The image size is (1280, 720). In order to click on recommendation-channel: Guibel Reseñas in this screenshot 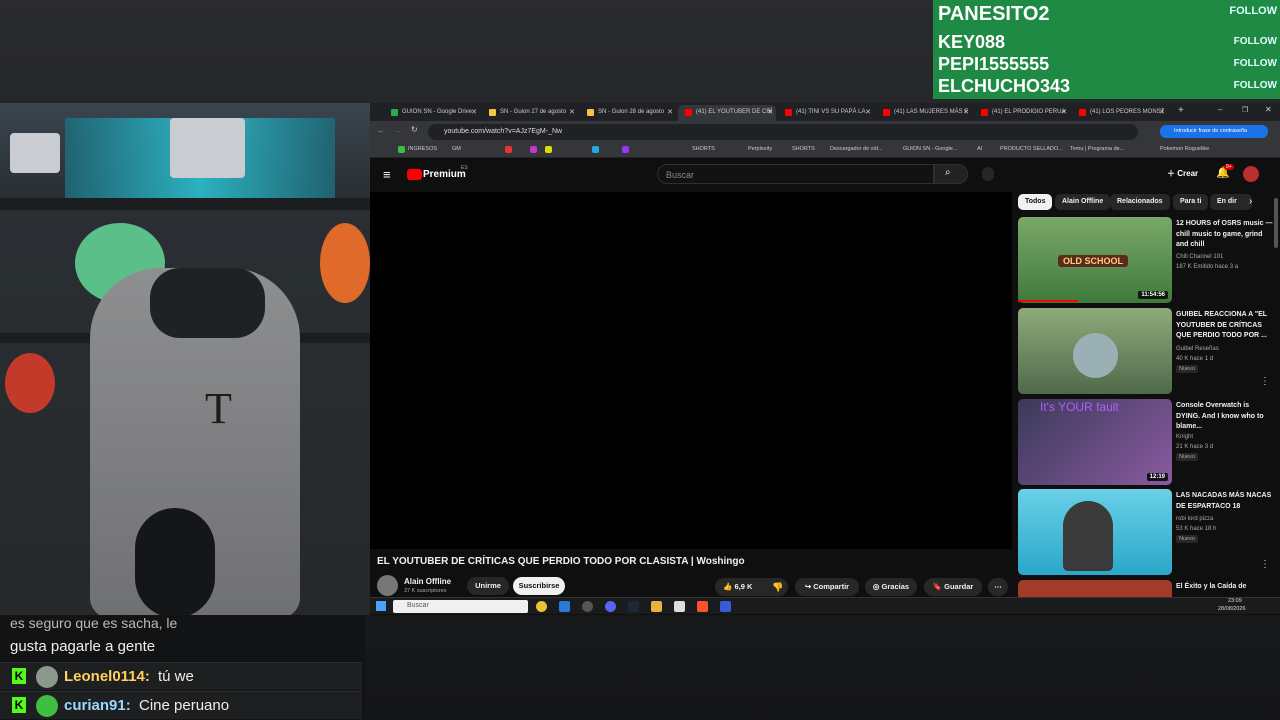, I will do `click(1226, 349)`.